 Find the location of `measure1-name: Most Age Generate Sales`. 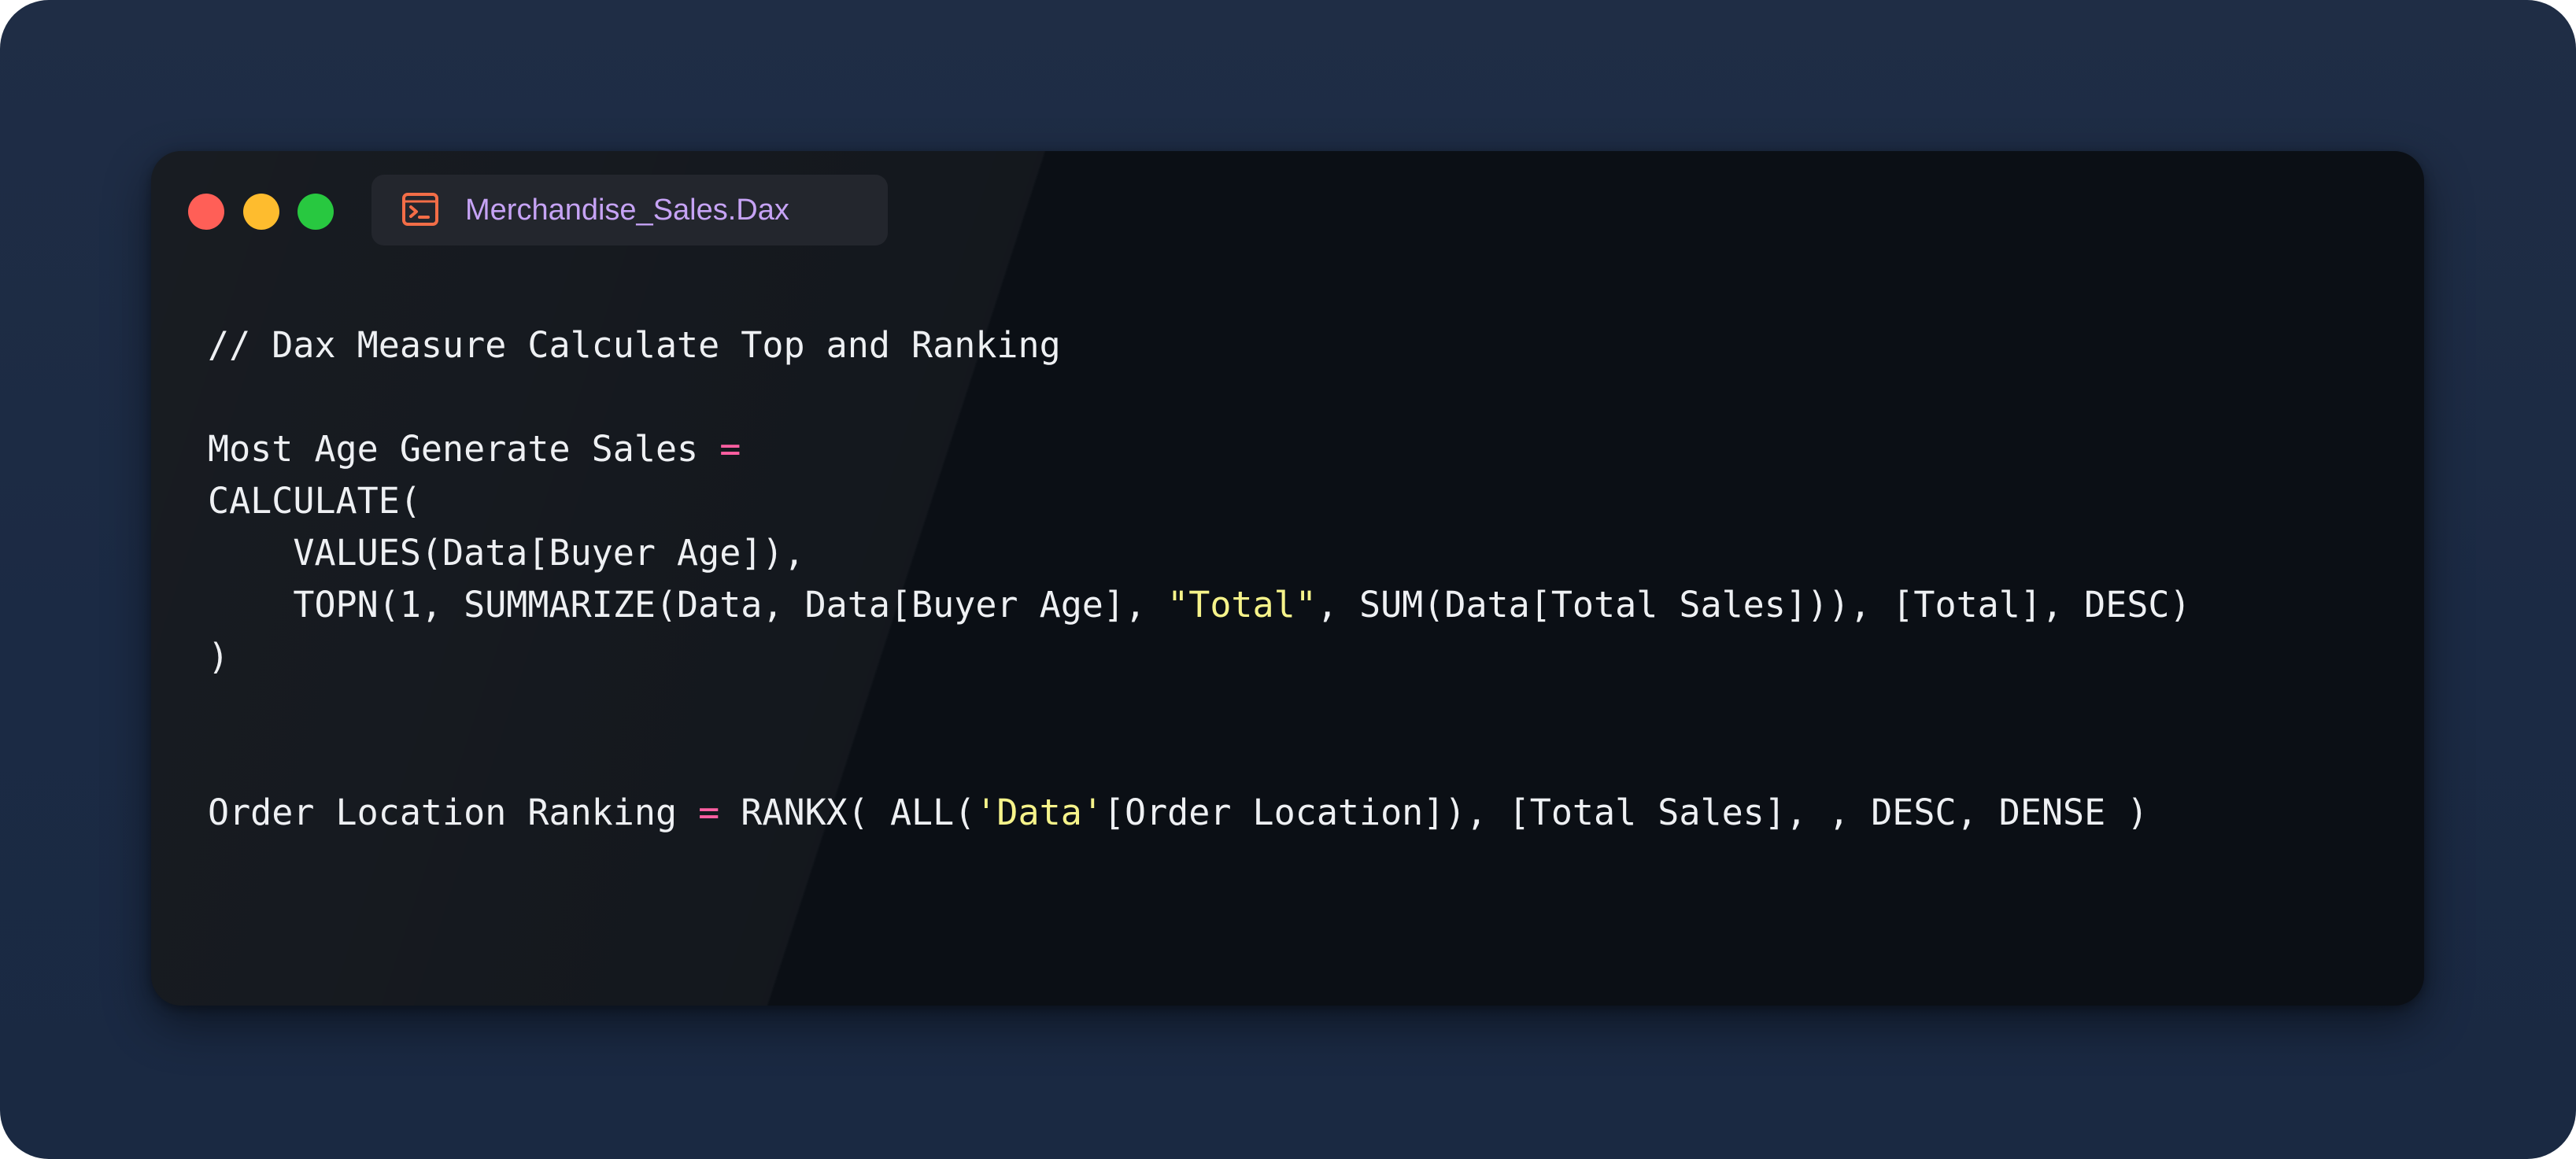

measure1-name: Most Age Generate Sales is located at coordinates (464, 449).